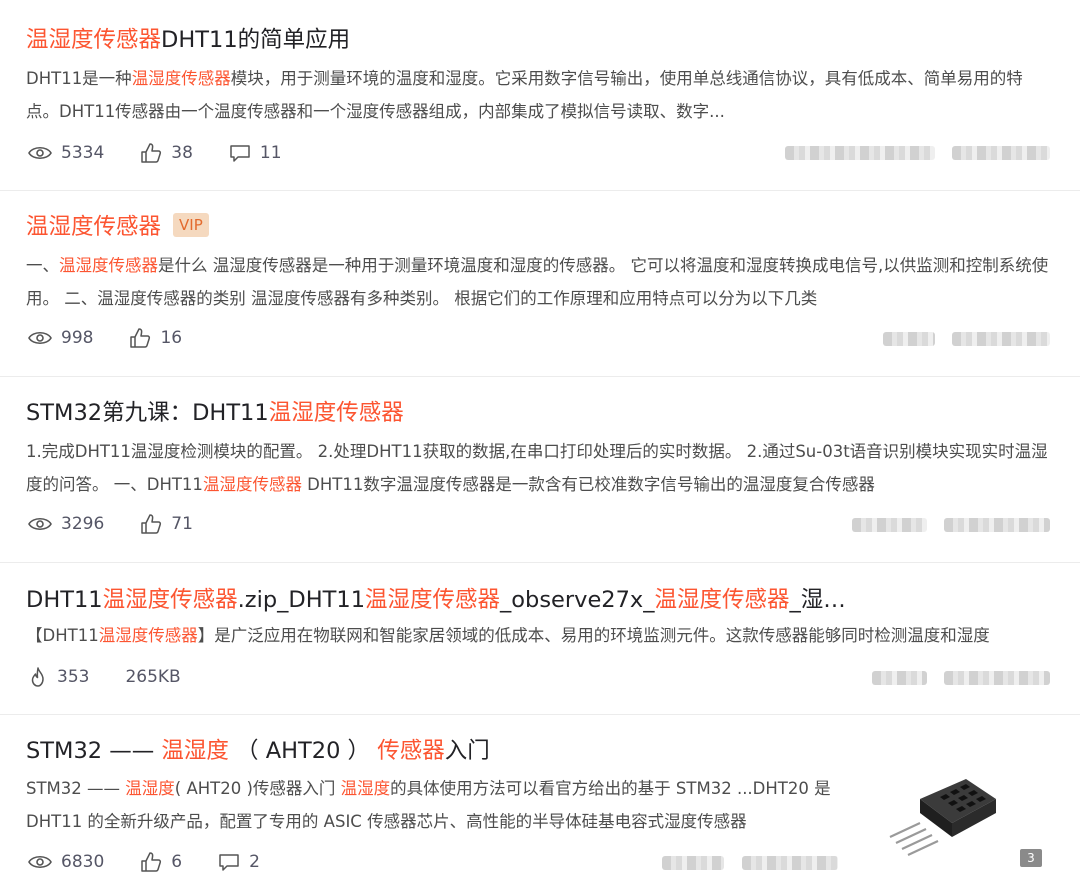 This screenshot has width=1080, height=888. I want to click on views-count: 6830, so click(83, 862).